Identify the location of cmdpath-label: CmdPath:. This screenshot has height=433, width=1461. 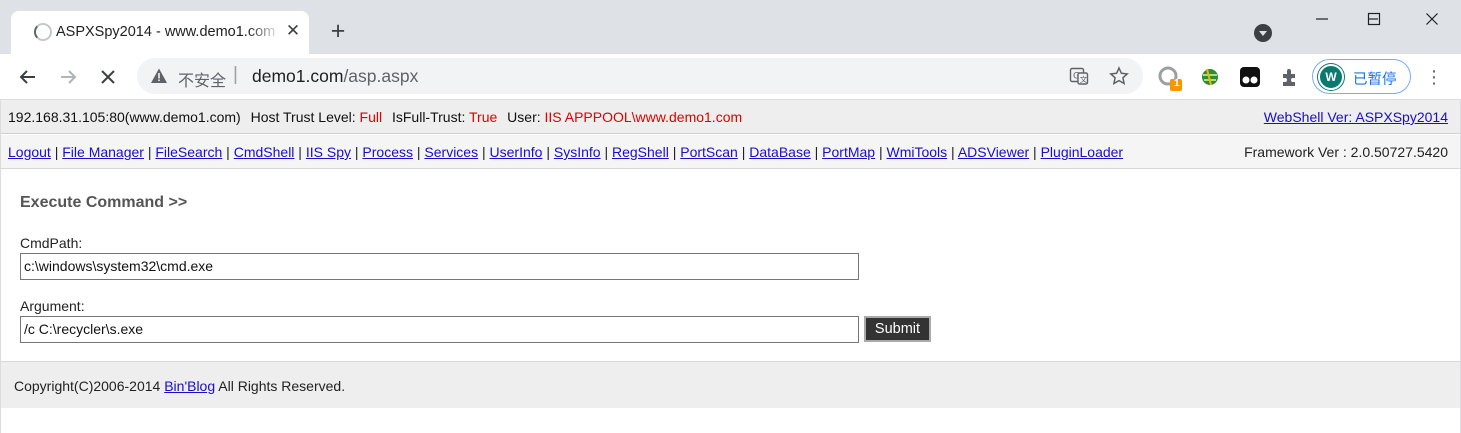
(51, 243).